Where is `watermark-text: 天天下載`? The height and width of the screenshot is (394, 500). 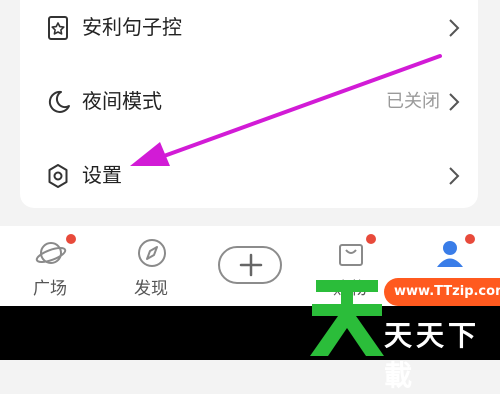 watermark-text: 天天下載 is located at coordinates (432, 355).